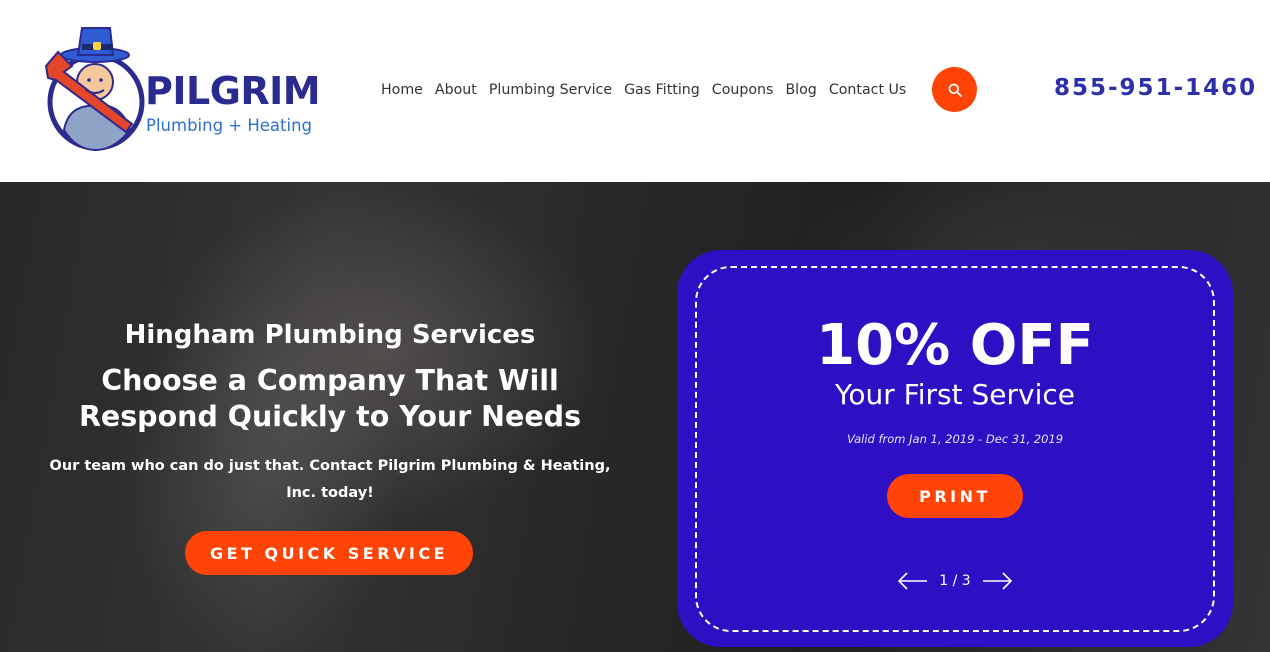  I want to click on nav-blog: Blog, so click(800, 90).